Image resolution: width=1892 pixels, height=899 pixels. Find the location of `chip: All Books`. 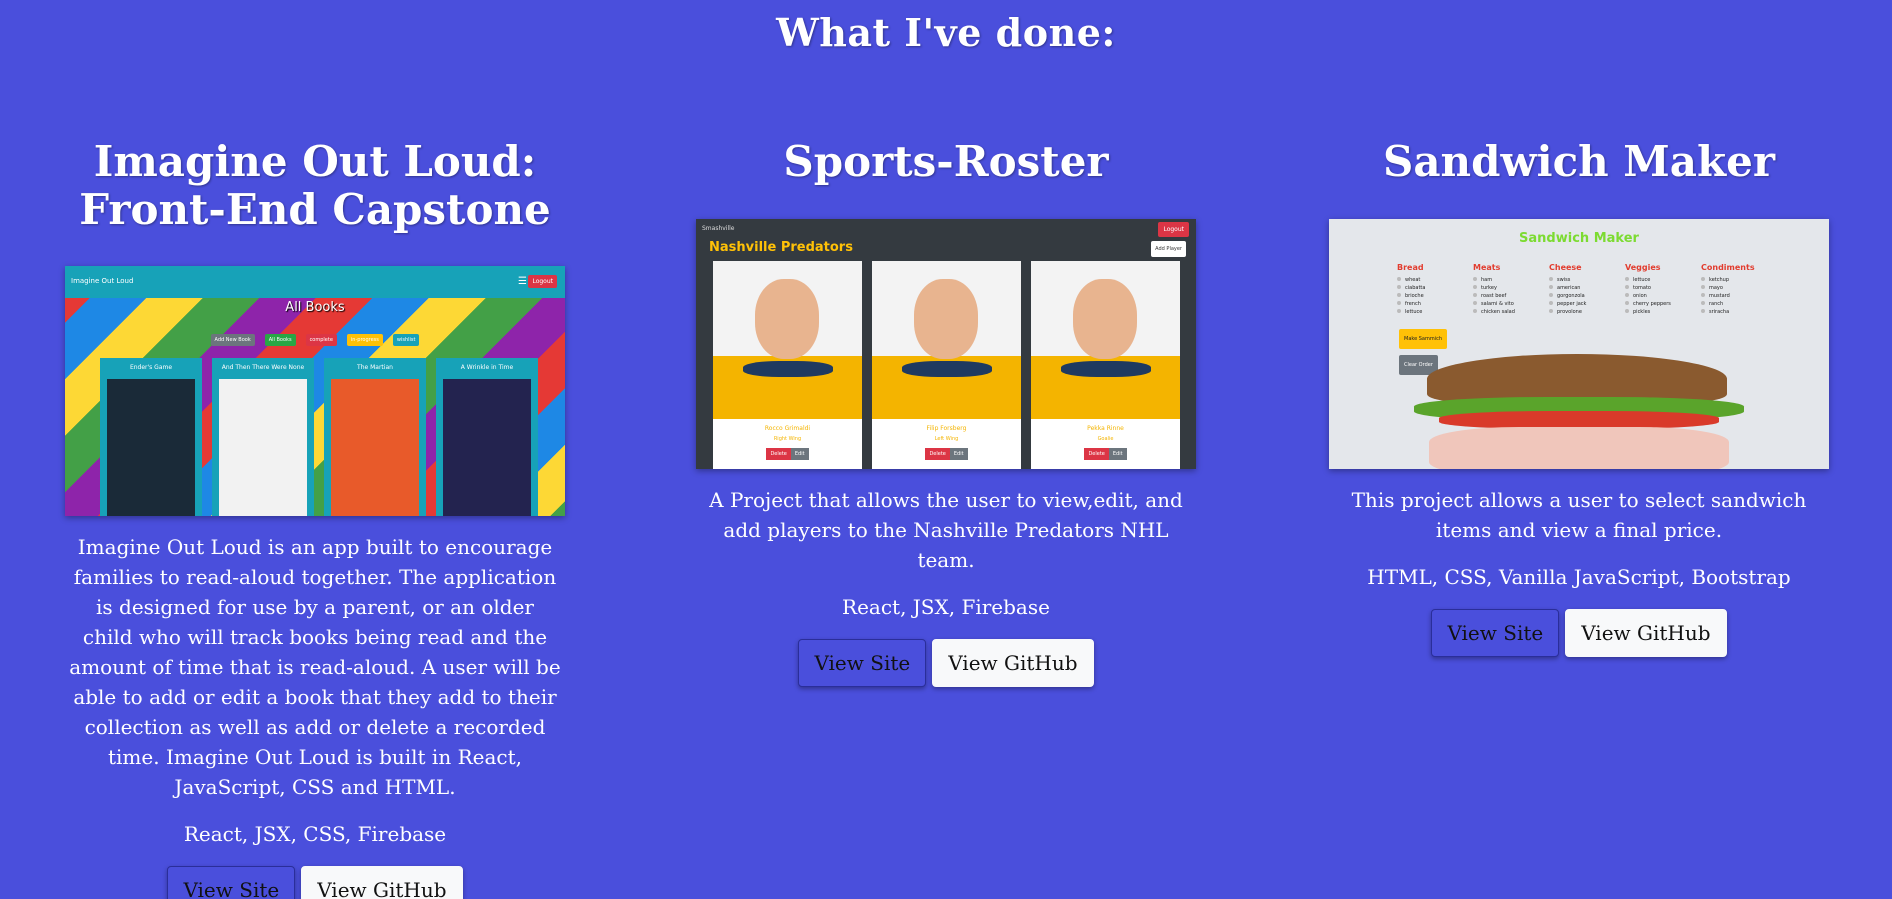

chip: All Books is located at coordinates (280, 340).